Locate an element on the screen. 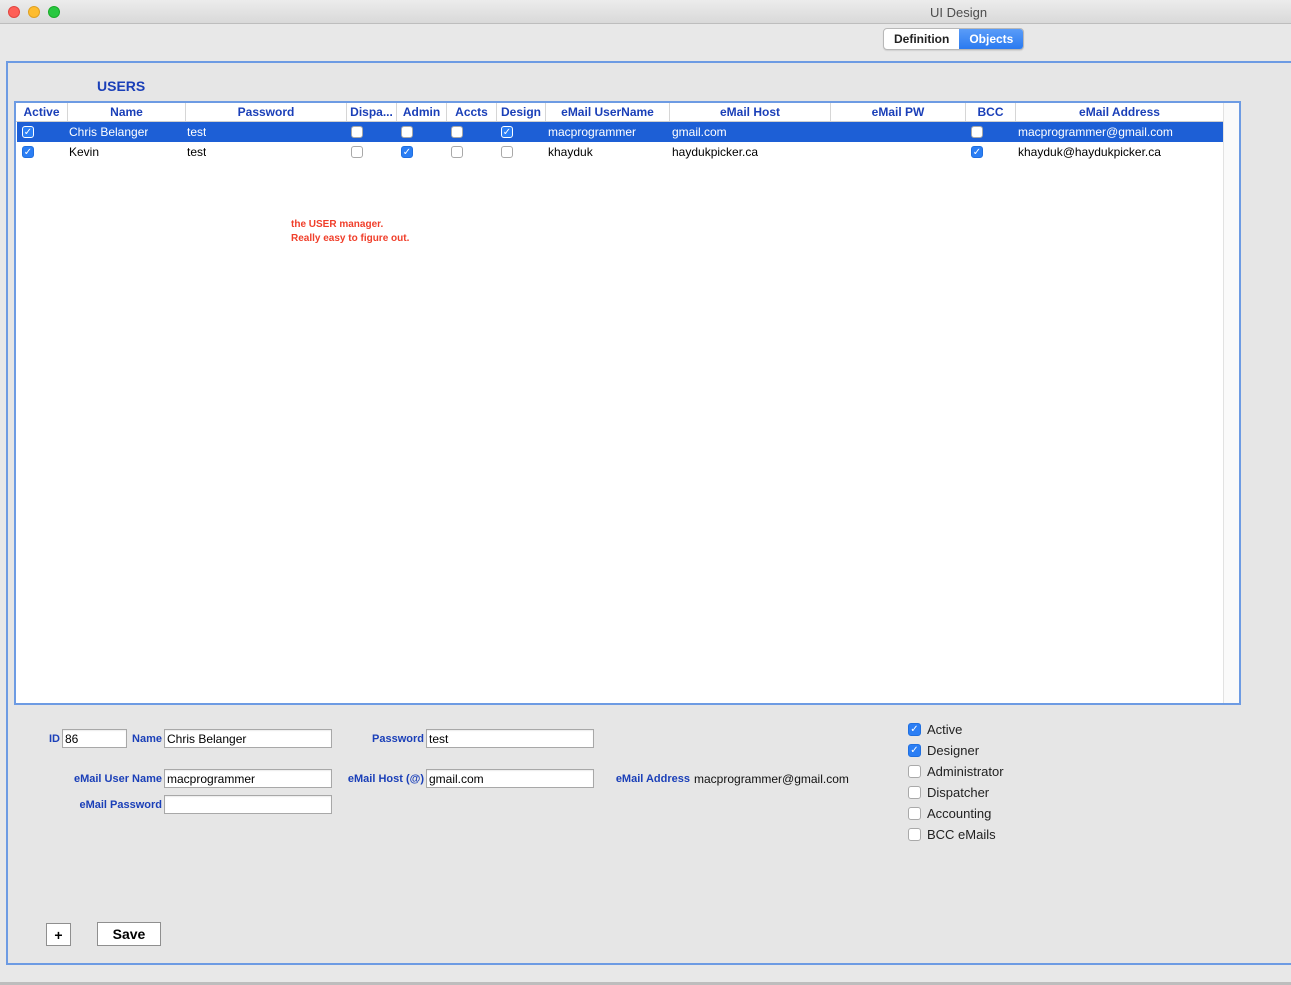 The height and width of the screenshot is (985, 1291). add-user-button: + is located at coordinates (58, 934).